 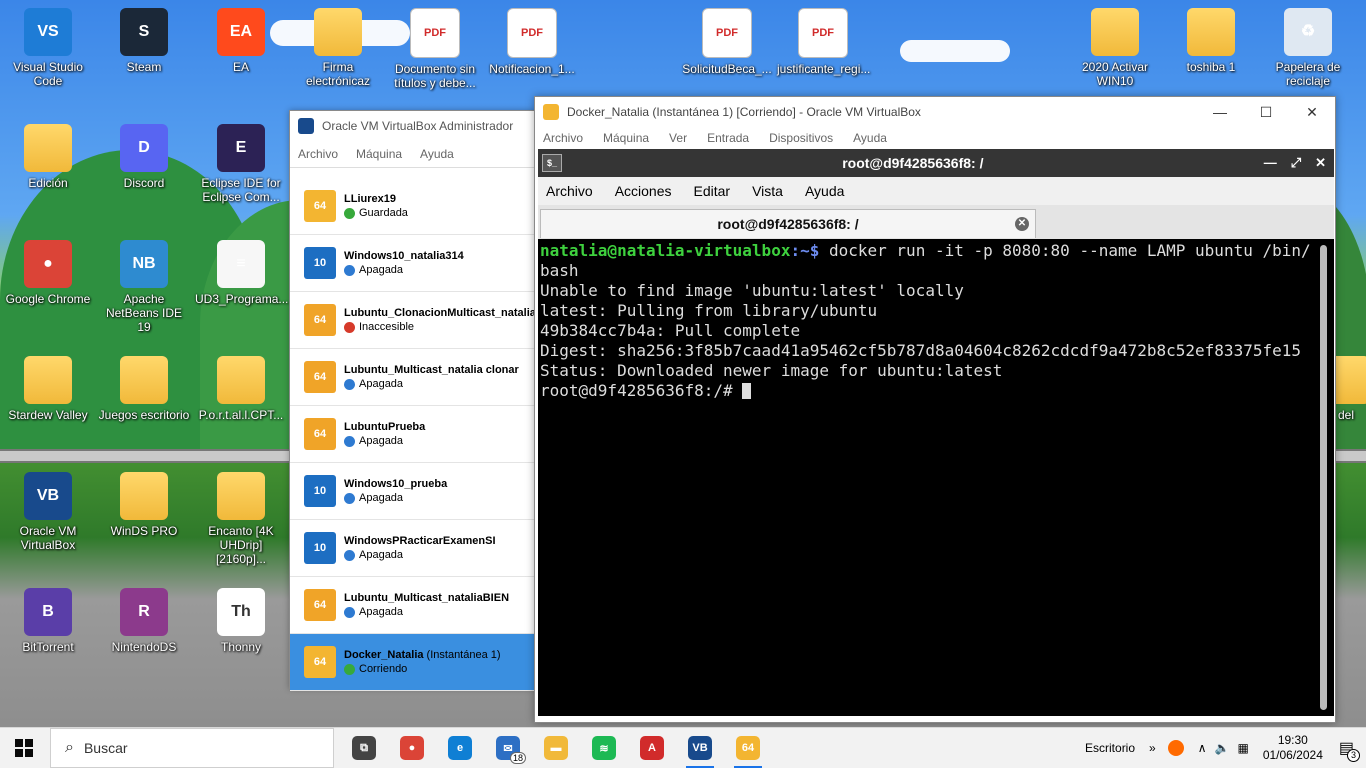 I want to click on clock: 19:30 01/06/2024, so click(x=1293, y=748).